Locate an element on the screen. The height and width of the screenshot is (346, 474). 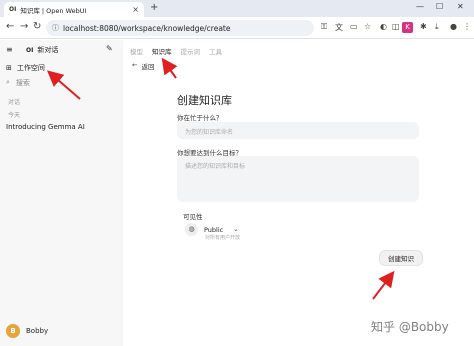
user-menu: B Bobby is located at coordinates (27, 331).